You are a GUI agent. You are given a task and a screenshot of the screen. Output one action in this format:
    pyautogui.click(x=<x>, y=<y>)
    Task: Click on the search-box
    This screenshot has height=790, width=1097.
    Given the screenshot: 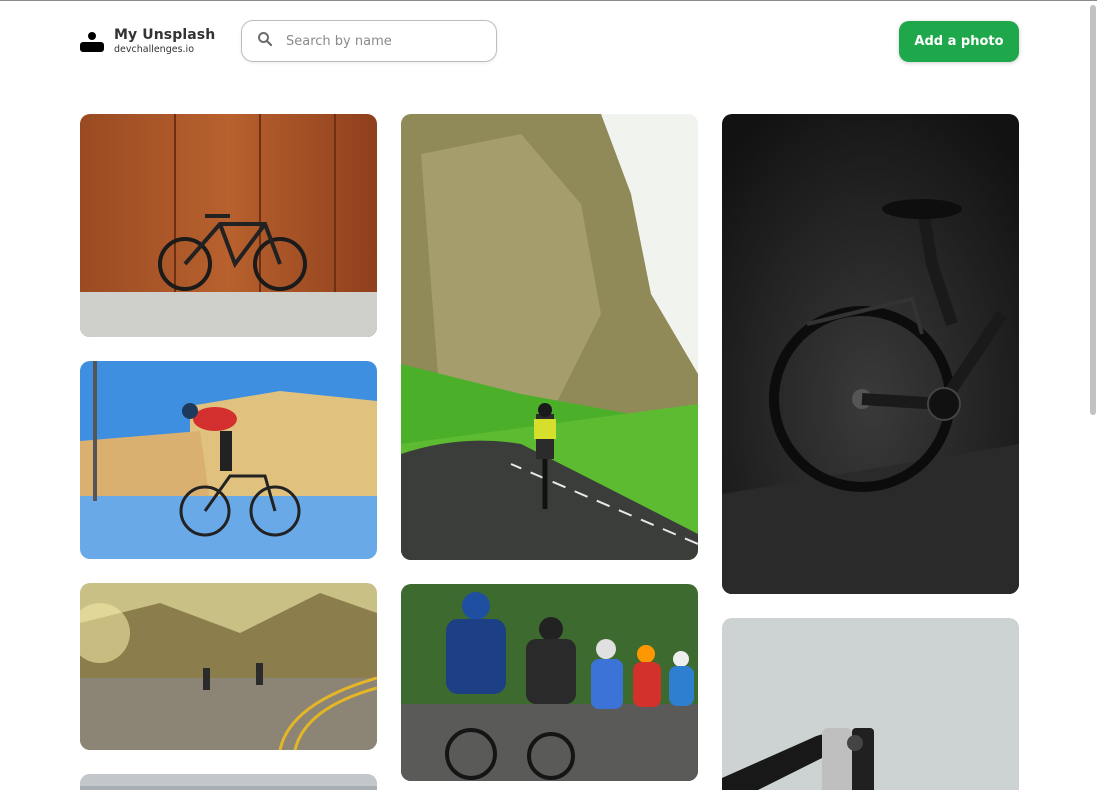 What is the action you would take?
    pyautogui.click(x=369, y=41)
    